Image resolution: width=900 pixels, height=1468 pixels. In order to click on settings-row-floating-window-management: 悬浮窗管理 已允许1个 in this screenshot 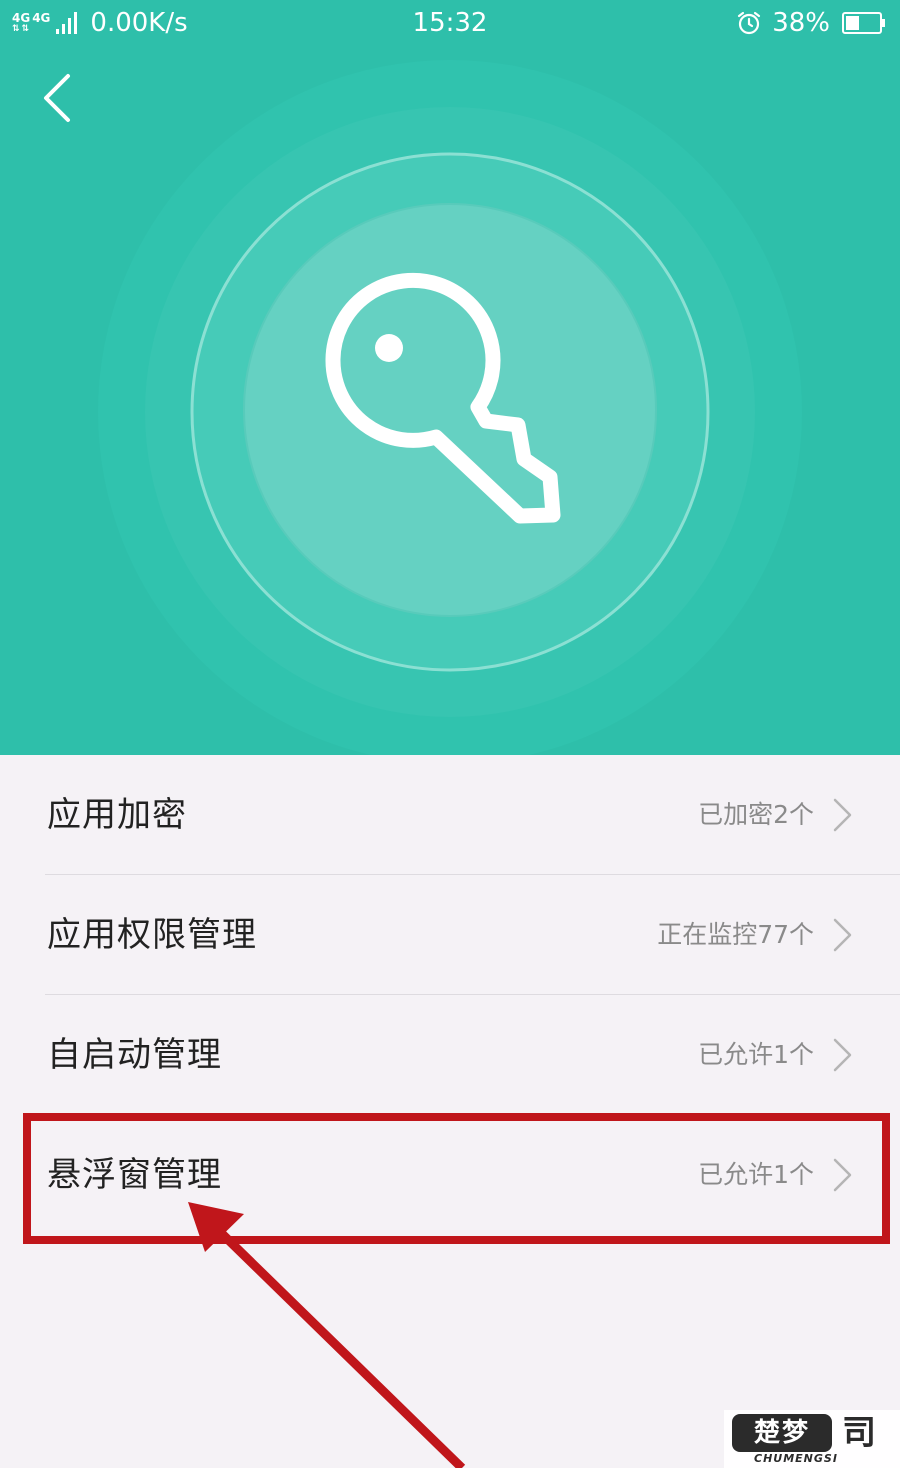, I will do `click(450, 1175)`.